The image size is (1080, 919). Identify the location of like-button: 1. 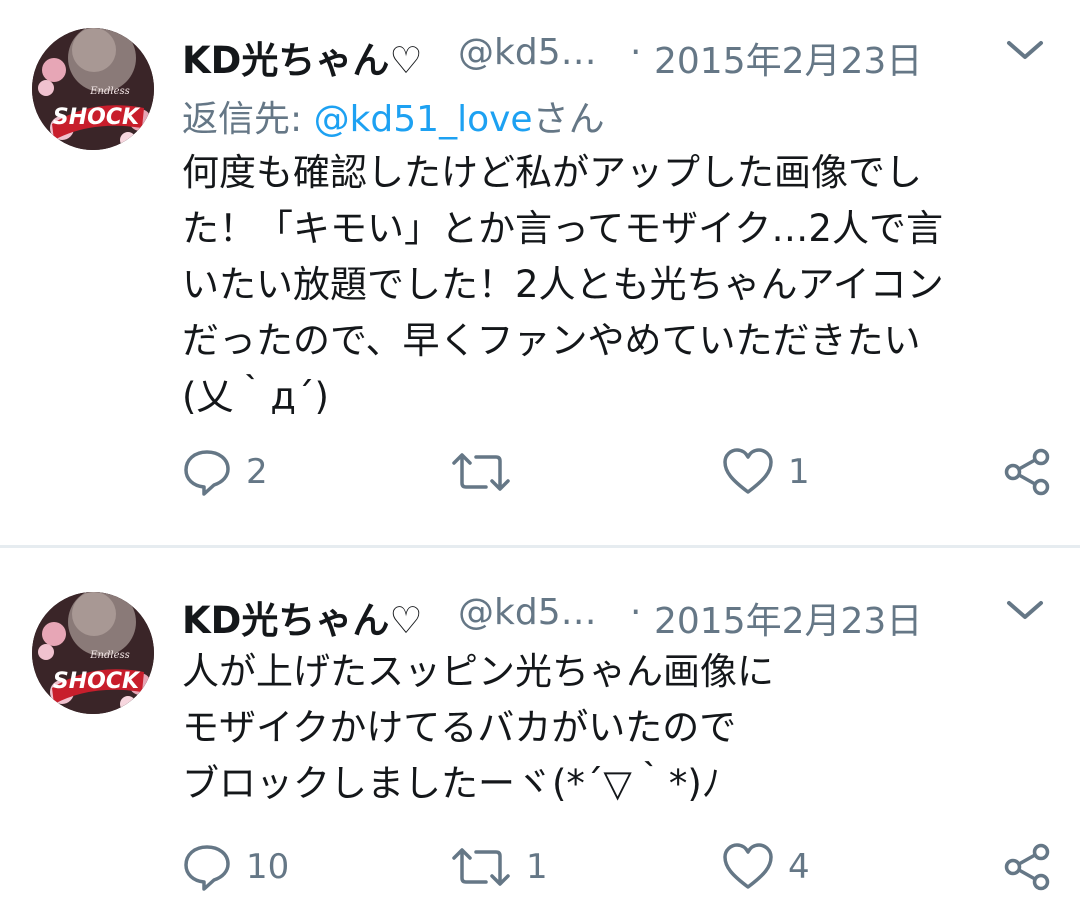
(766, 472).